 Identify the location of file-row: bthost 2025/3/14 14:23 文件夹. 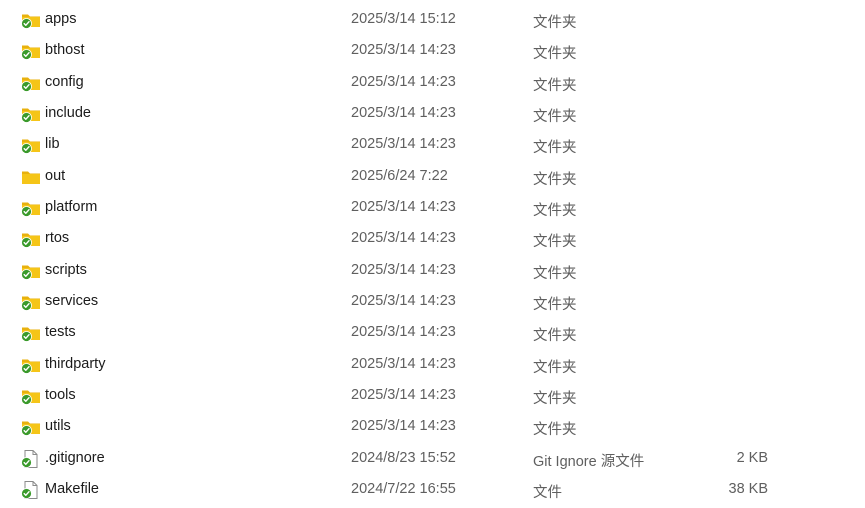
(432, 50).